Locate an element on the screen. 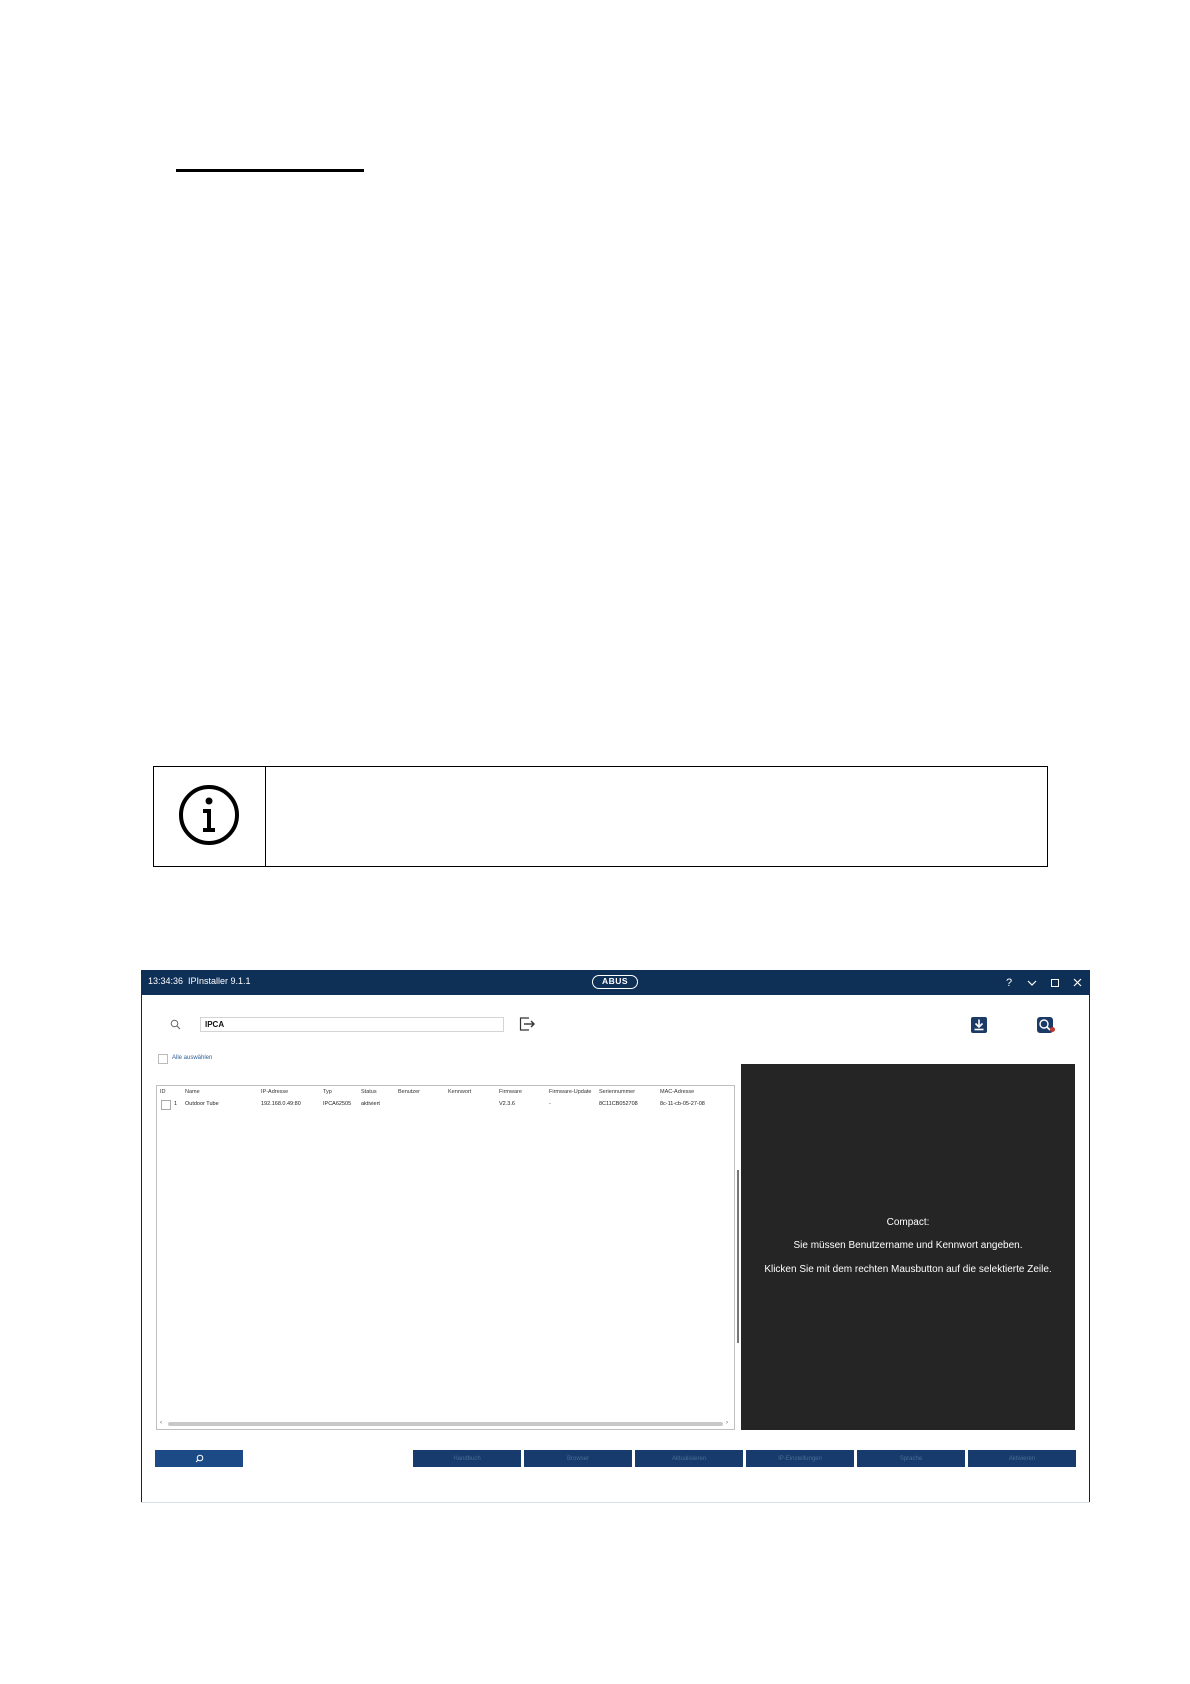  select-all-checkbox is located at coordinates (163, 1059).